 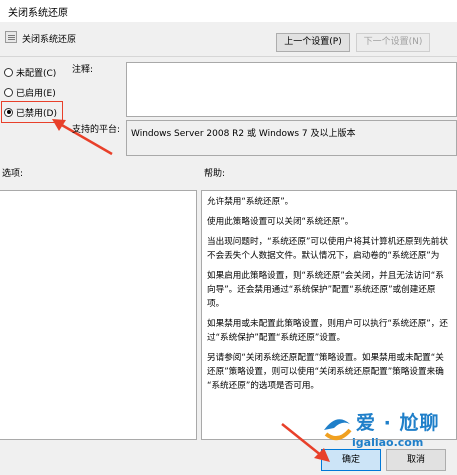 What do you see at coordinates (36, 73) in the screenshot?
I see `radio-label: 未配置(C)` at bounding box center [36, 73].